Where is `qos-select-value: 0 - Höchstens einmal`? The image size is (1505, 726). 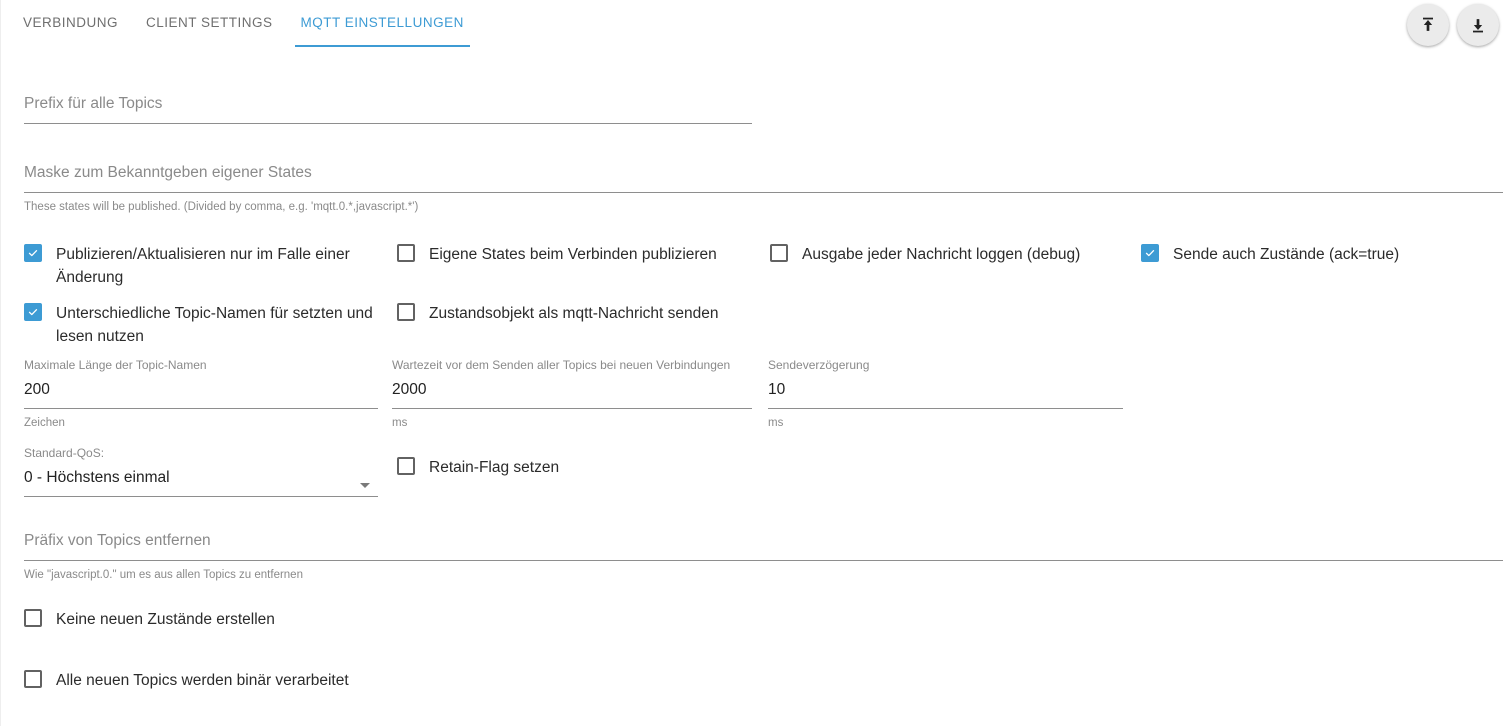 qos-select-value: 0 - Höchstens einmal is located at coordinates (97, 477).